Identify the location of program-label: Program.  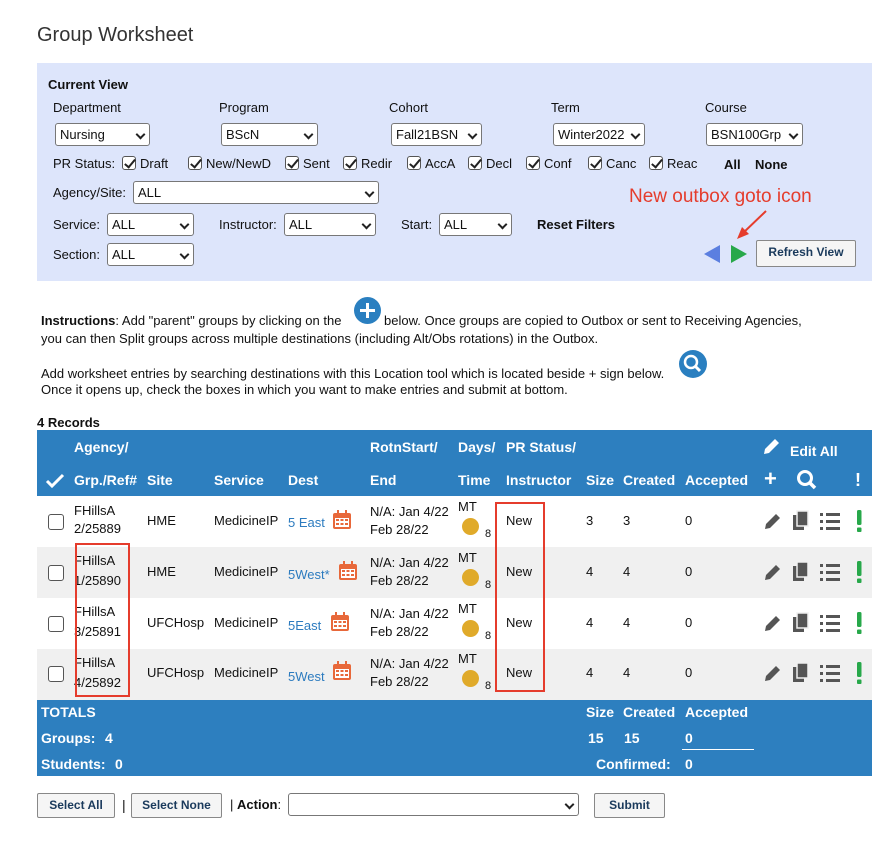
(244, 107).